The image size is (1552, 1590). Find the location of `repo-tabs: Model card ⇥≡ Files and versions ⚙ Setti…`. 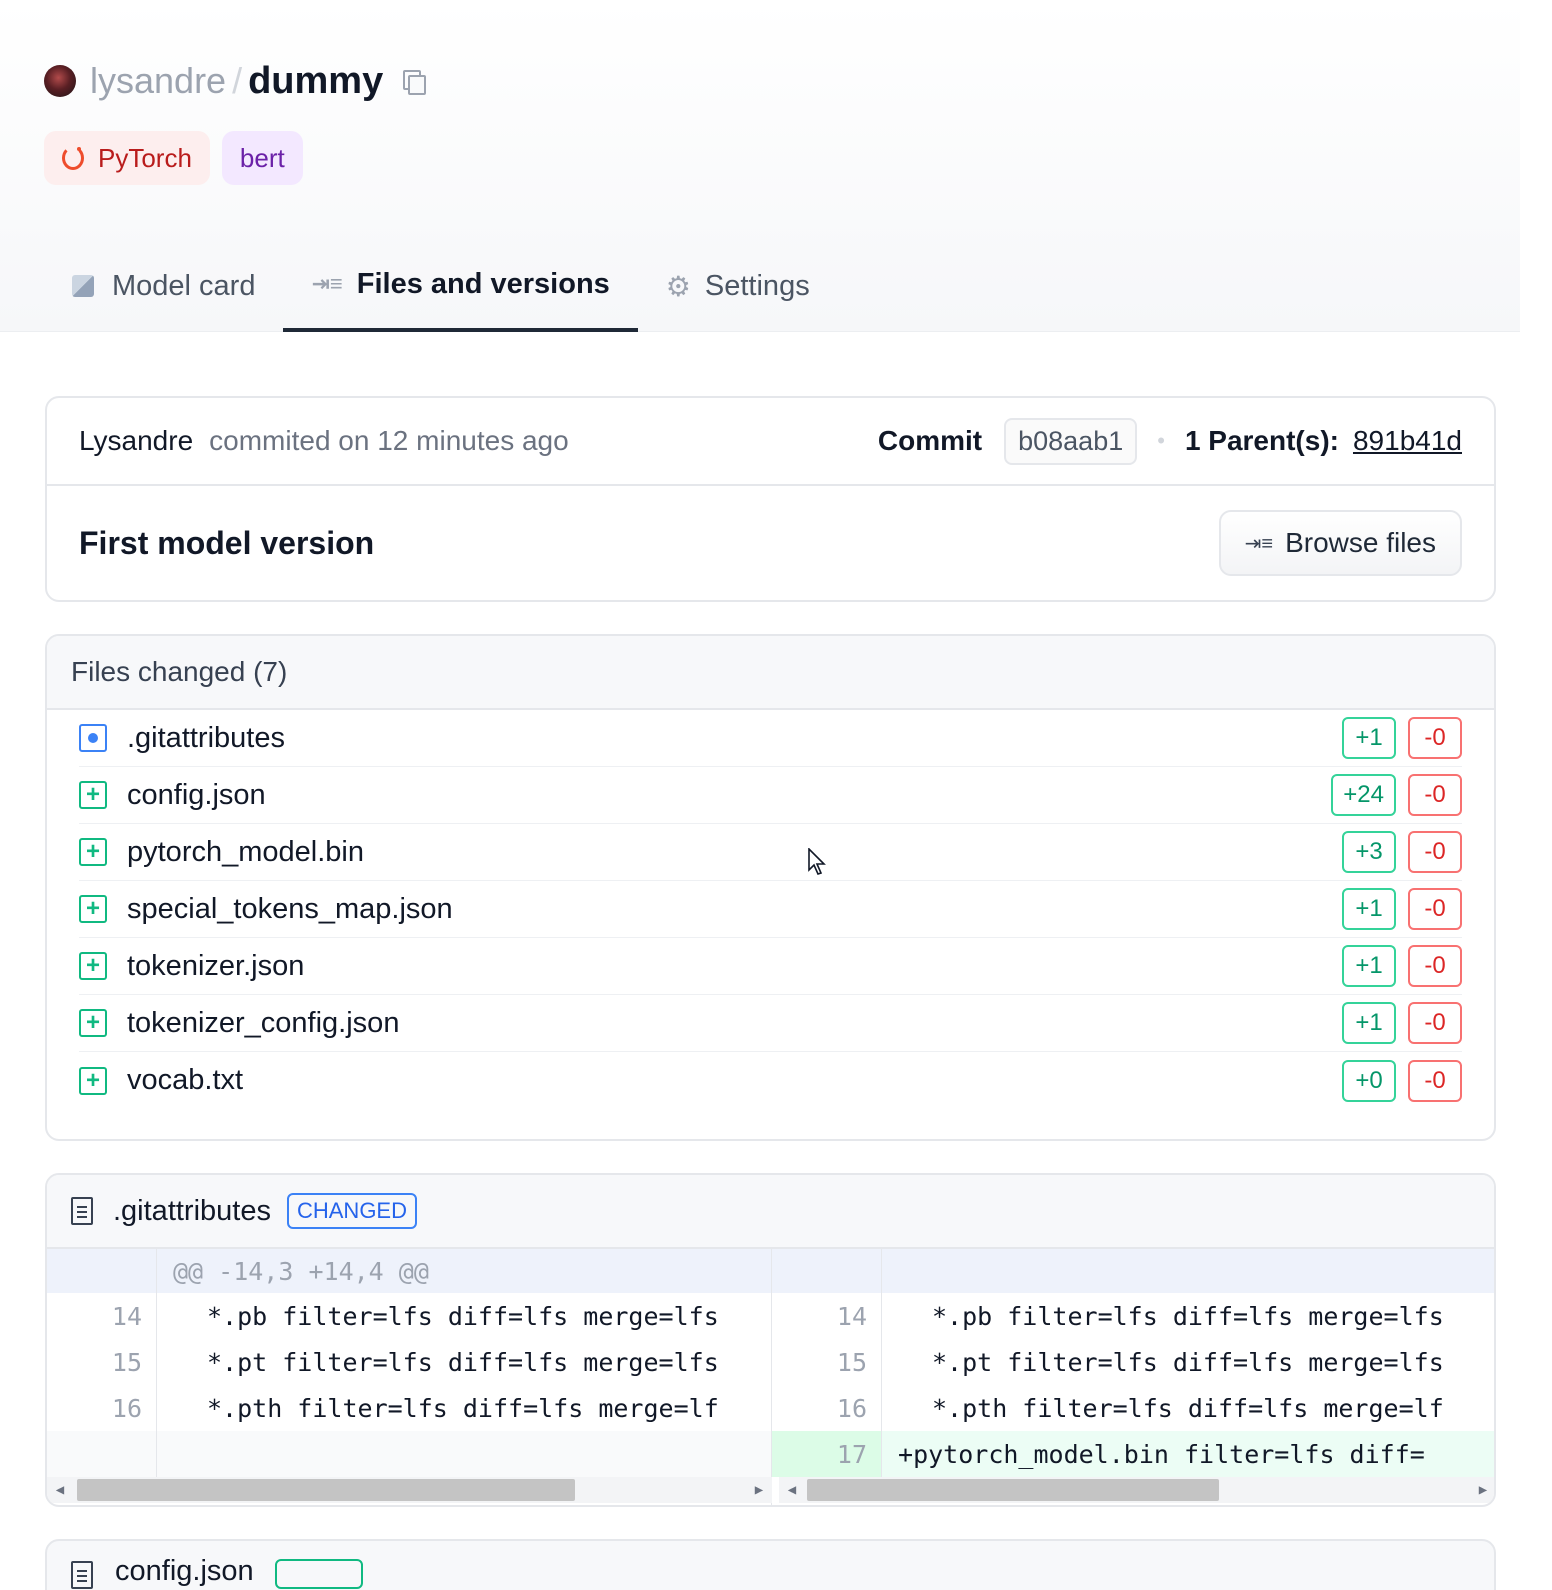

repo-tabs: Model card ⇥≡ Files and versions ⚙ Setti… is located at coordinates (441, 286).